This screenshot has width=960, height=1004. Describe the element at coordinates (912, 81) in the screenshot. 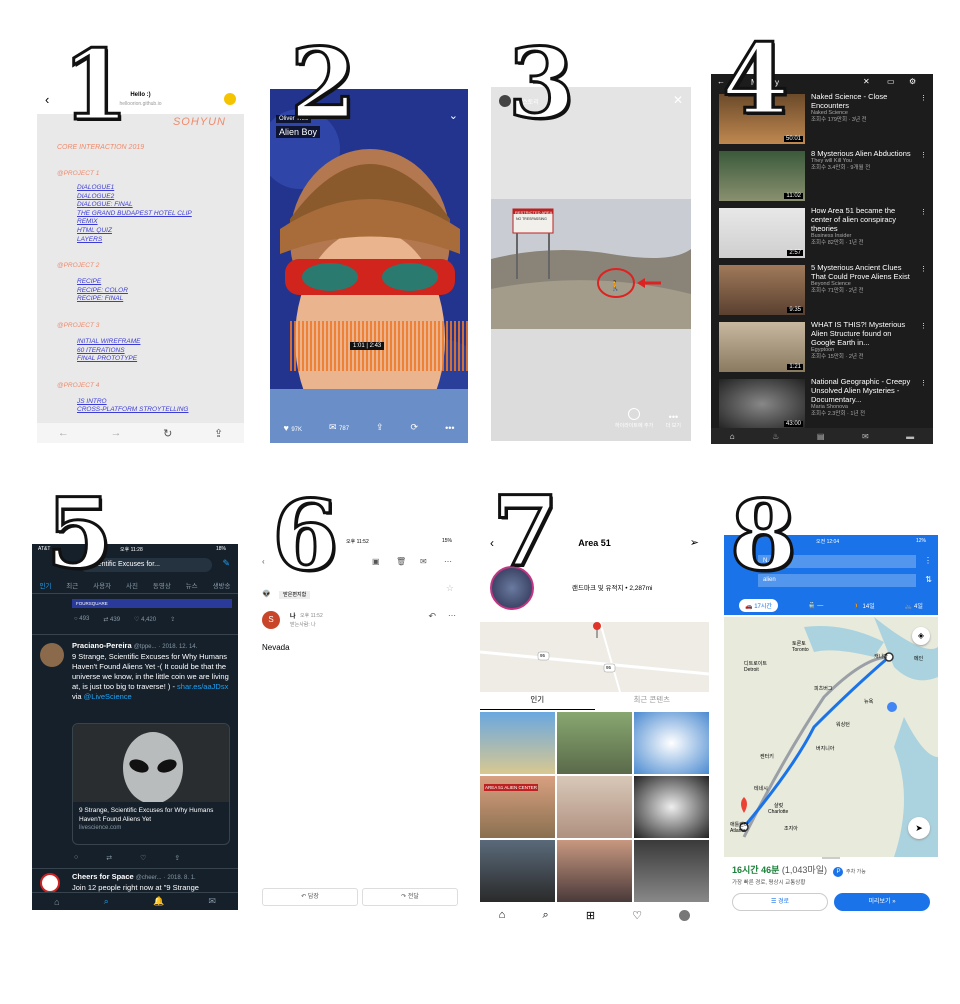

I see `filter-icon: ⚙` at that location.